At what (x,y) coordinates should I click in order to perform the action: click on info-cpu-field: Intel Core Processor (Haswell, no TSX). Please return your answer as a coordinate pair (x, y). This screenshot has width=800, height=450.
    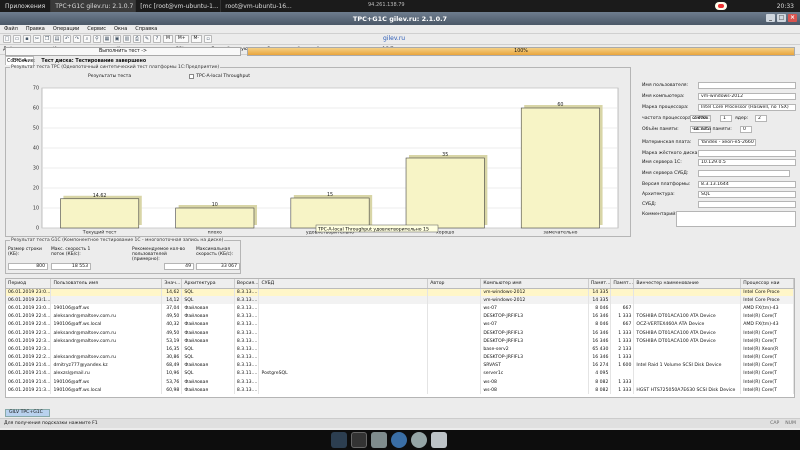
    Looking at the image, I should click on (747, 107).